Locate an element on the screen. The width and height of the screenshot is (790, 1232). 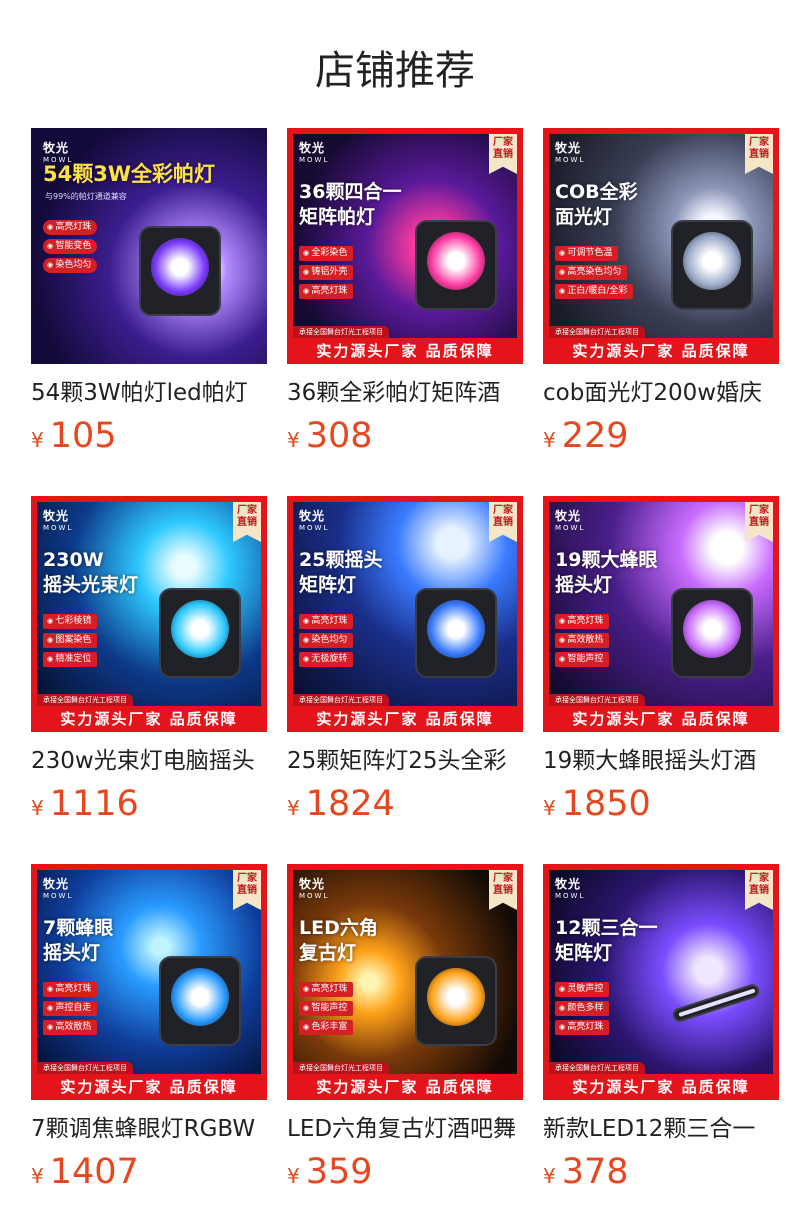
product-image: 牧光MOWL54颗3W全彩帕灯与99%的帕灯通道兼容高亮灯珠智能变色染色均匀 is located at coordinates (149, 246).